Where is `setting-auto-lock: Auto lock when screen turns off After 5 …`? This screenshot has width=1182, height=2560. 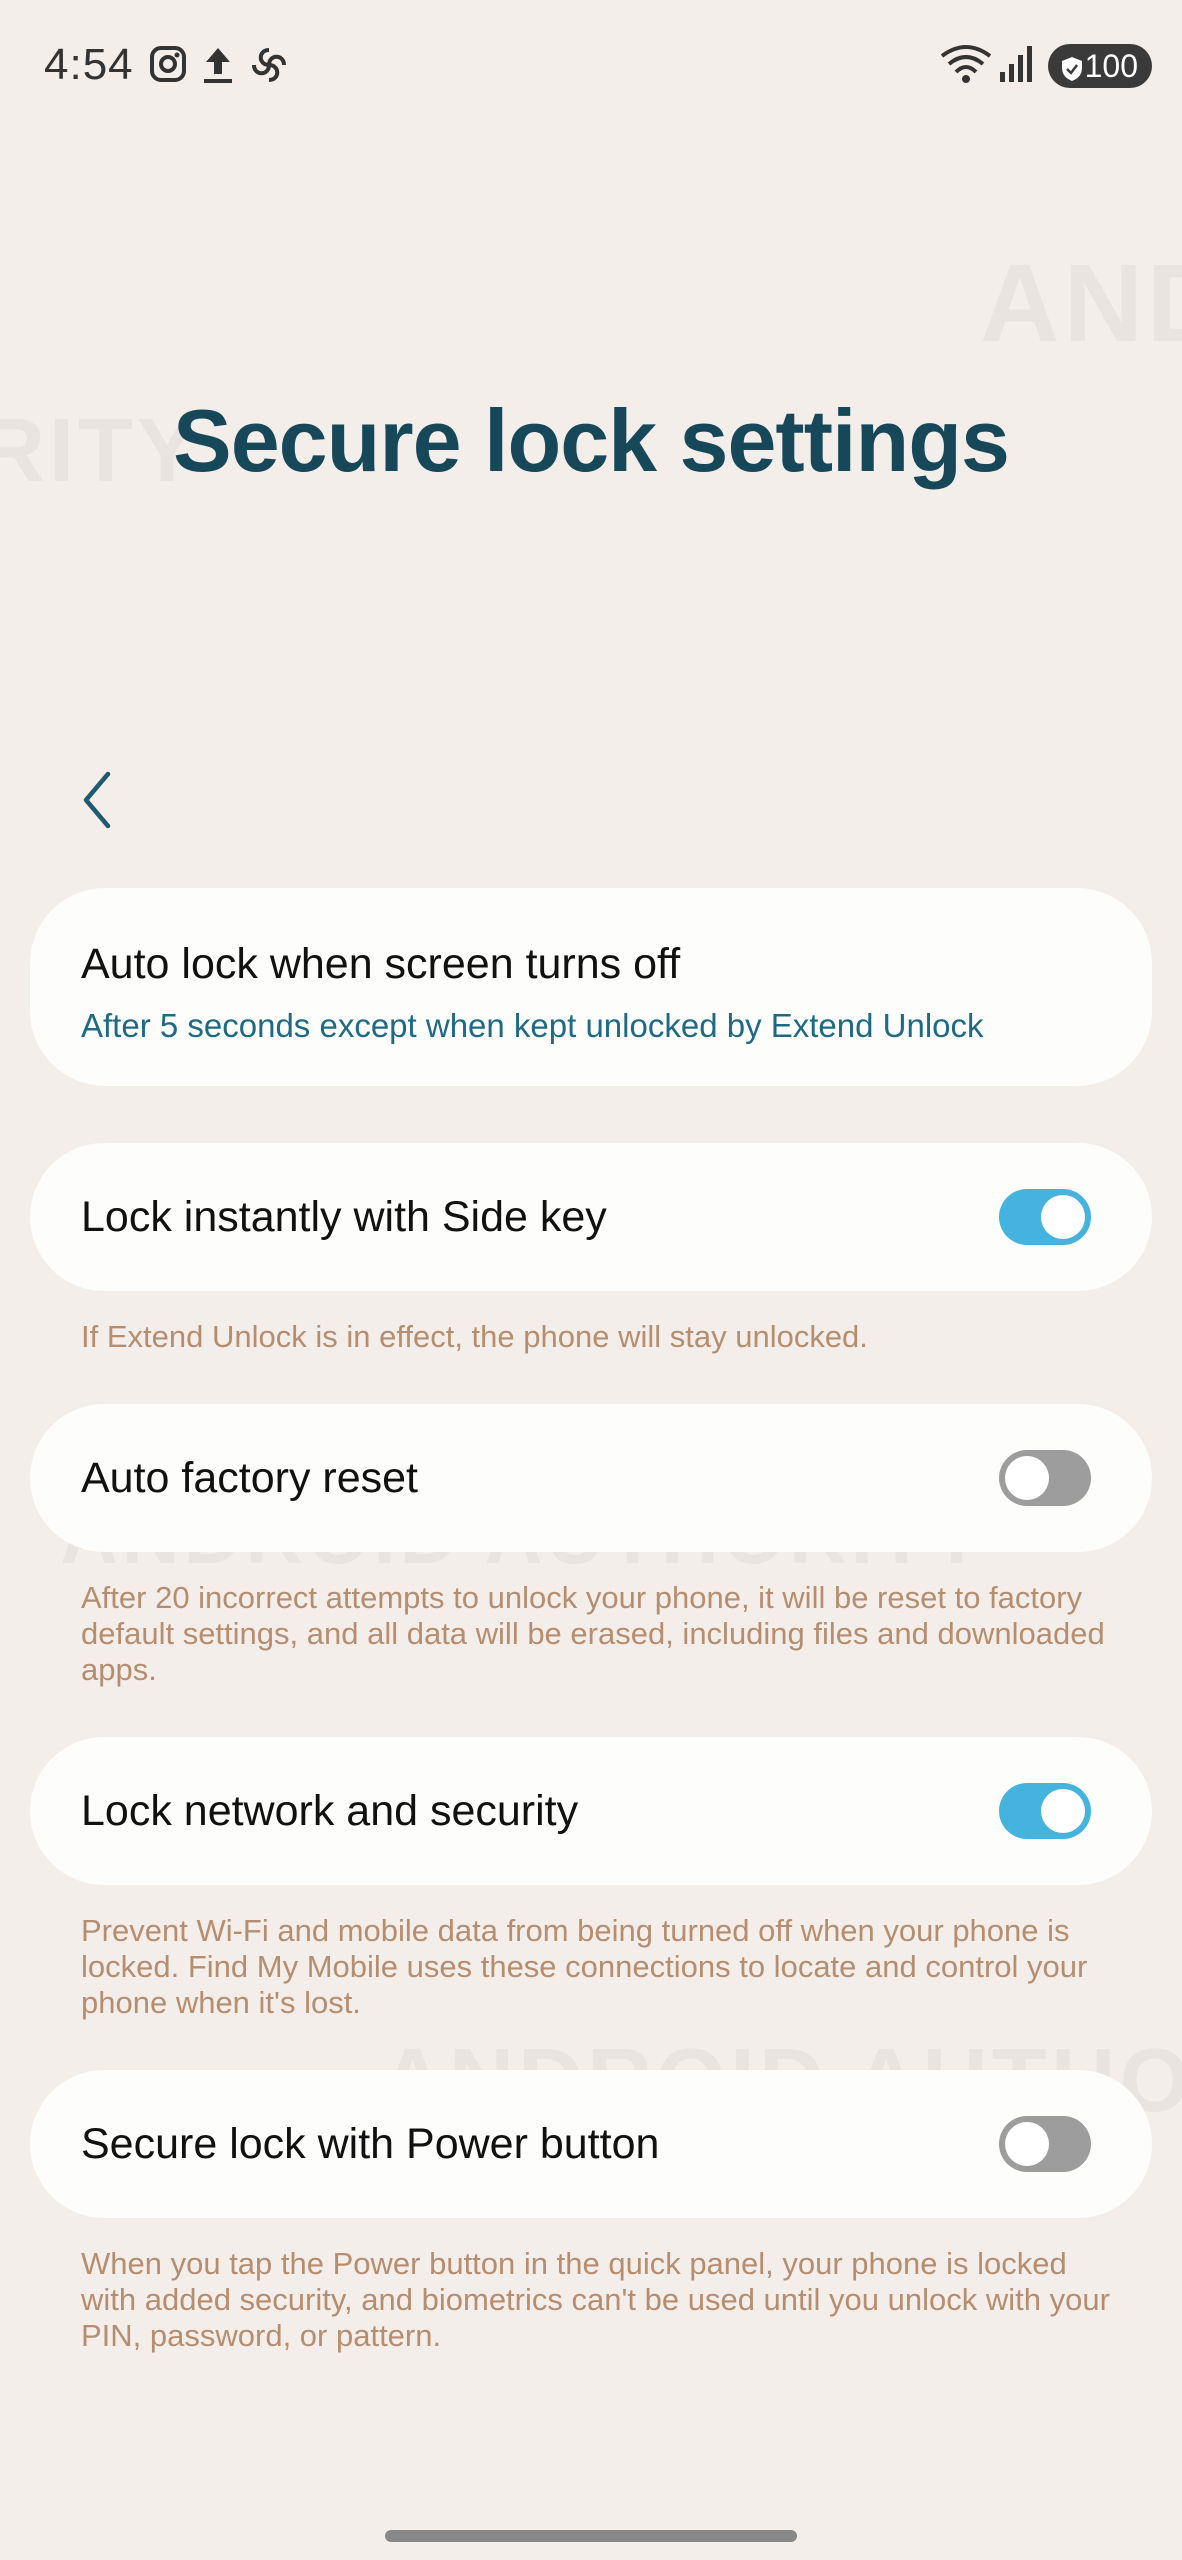 setting-auto-lock: Auto lock when screen turns off After 5 … is located at coordinates (591, 987).